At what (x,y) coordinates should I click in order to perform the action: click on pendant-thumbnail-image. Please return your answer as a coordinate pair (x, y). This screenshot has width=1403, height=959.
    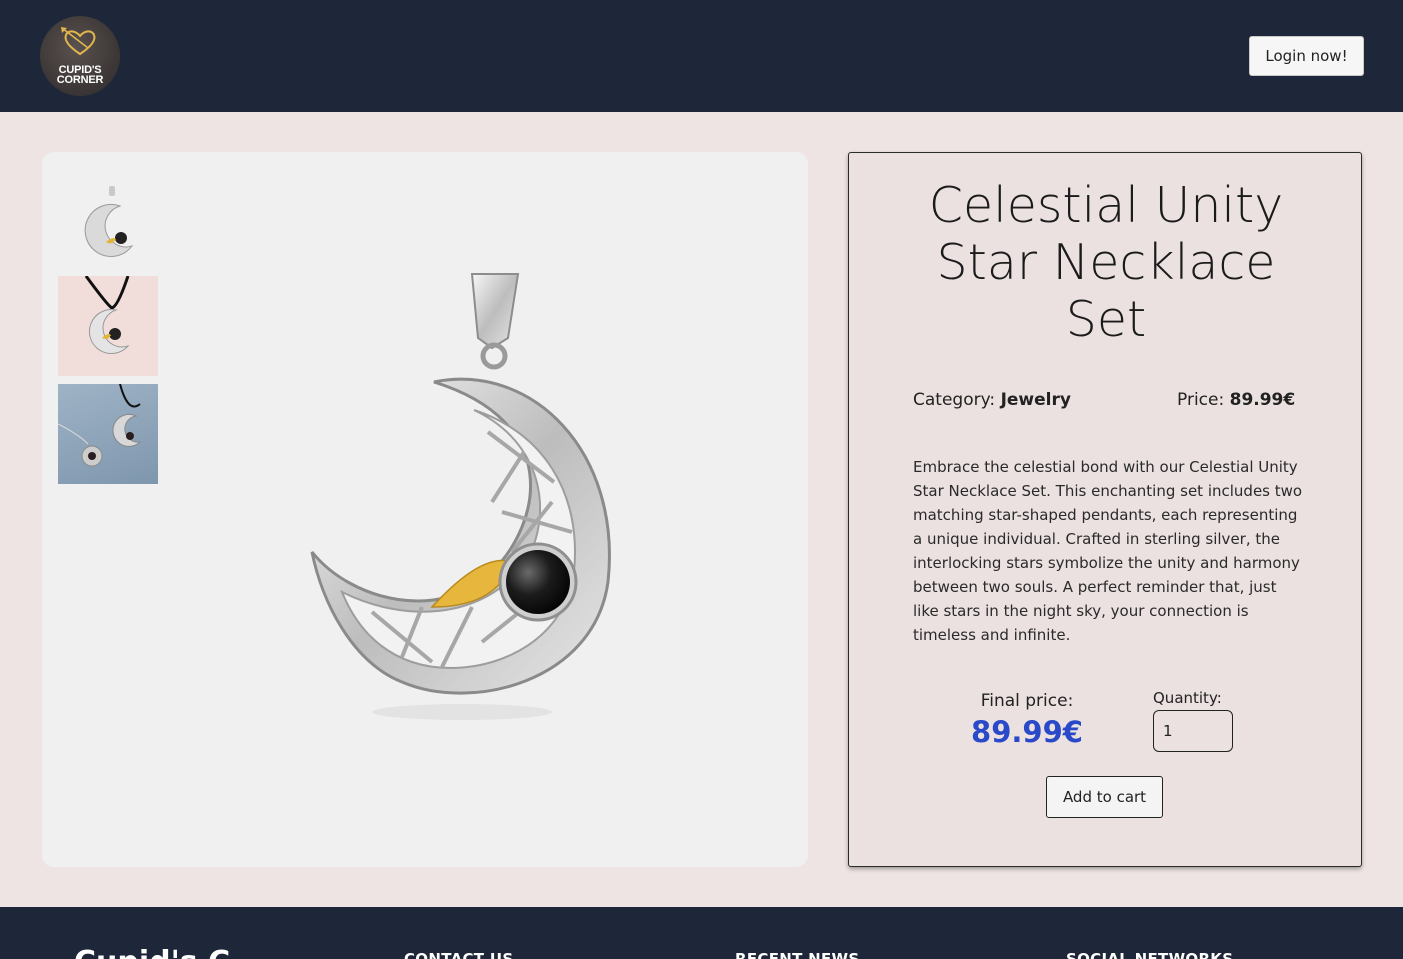
    Looking at the image, I should click on (109, 221).